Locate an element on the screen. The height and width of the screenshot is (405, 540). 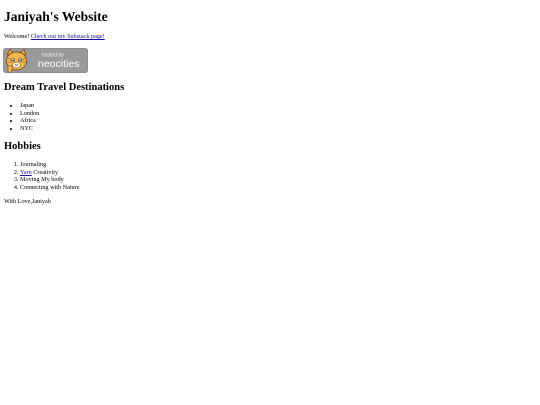
neocities-badge: hosted by neocities is located at coordinates (45, 60).